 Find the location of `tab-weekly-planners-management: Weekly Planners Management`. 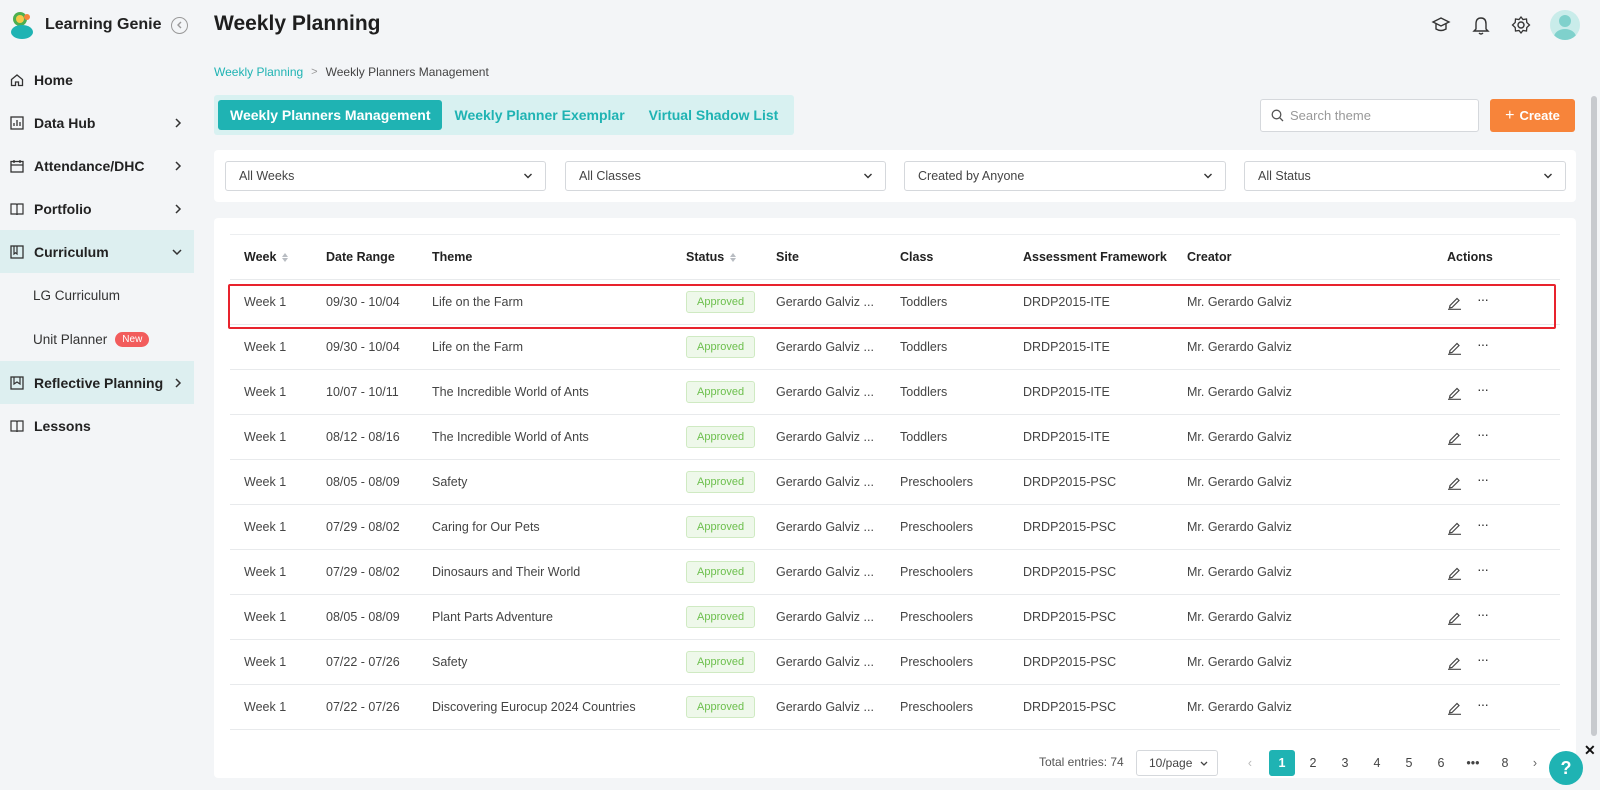

tab-weekly-planners-management: Weekly Planners Management is located at coordinates (330, 115).